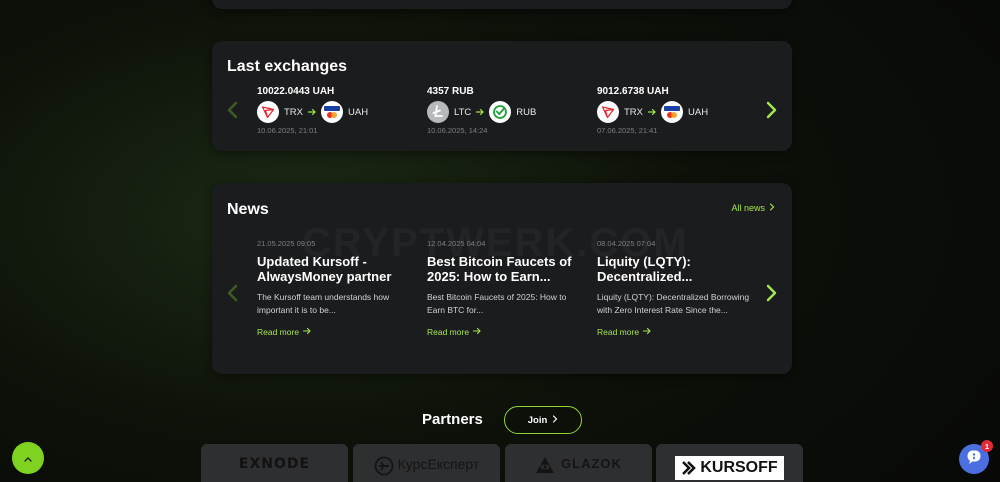  Describe the element at coordinates (627, 130) in the screenshot. I see `exchange-date: 07.06.2025, 21:41` at that location.